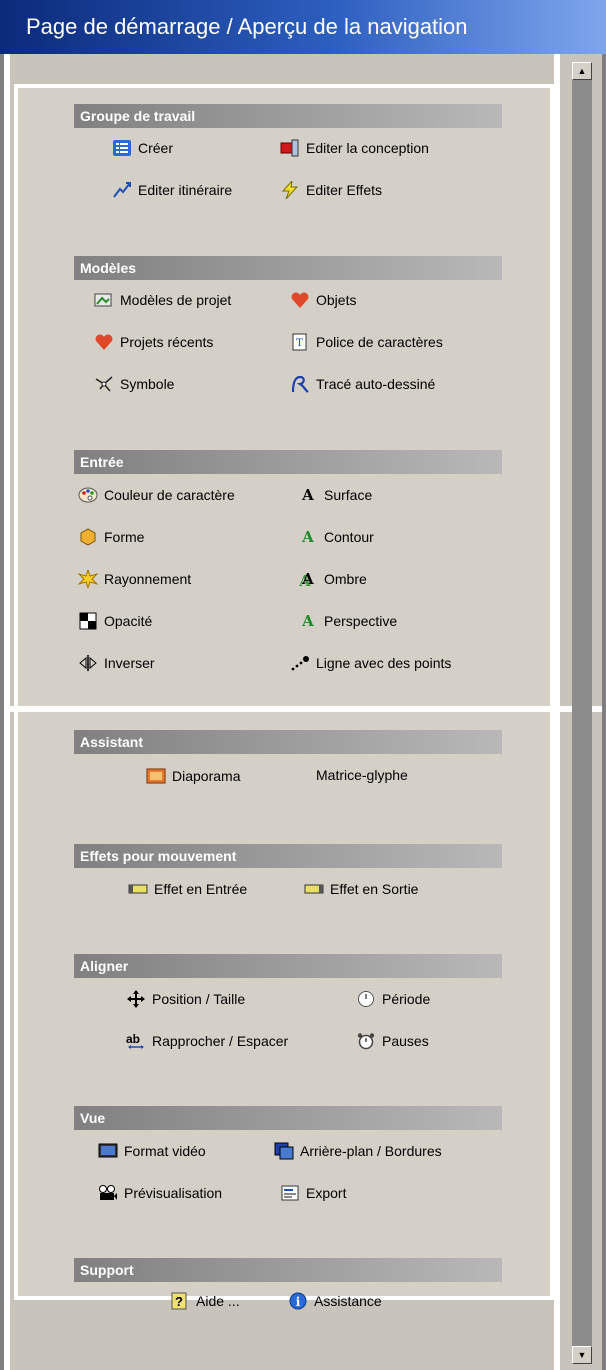  I want to click on svg-text: ab, so click(133, 1039).